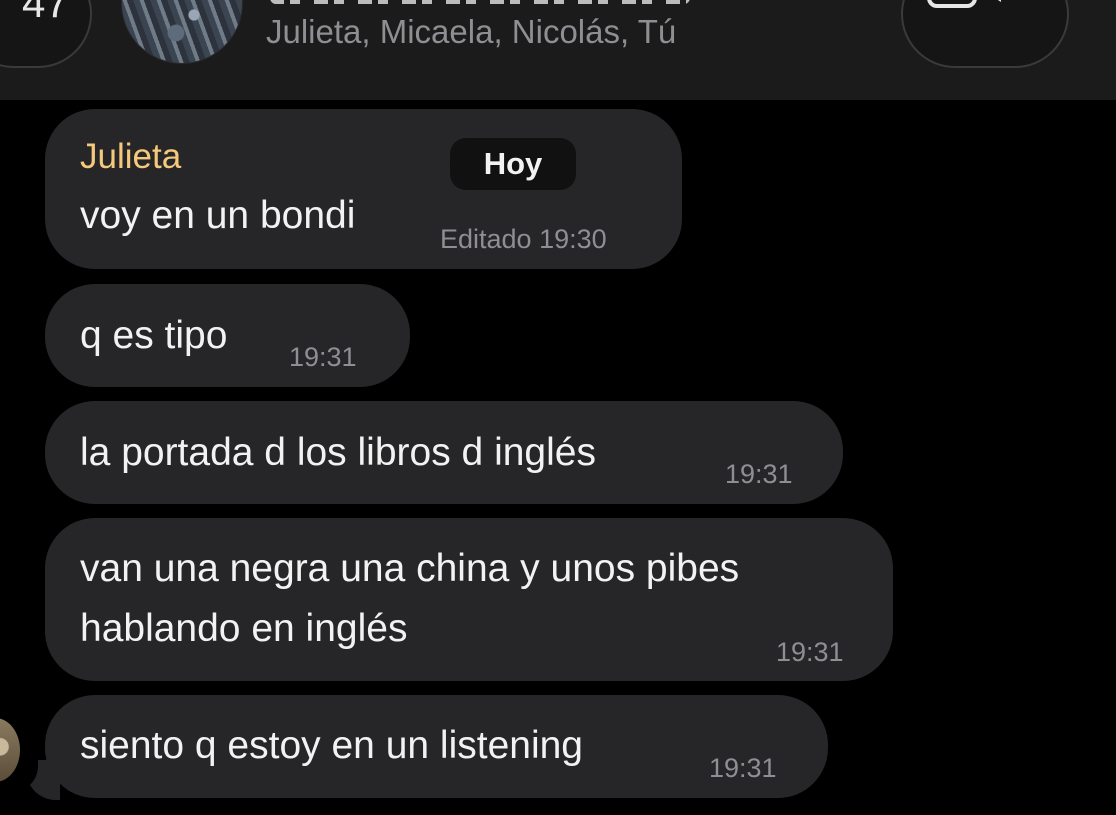 The width and height of the screenshot is (1116, 815). I want to click on message-text: van una negra una china y unos pibes, so click(410, 568).